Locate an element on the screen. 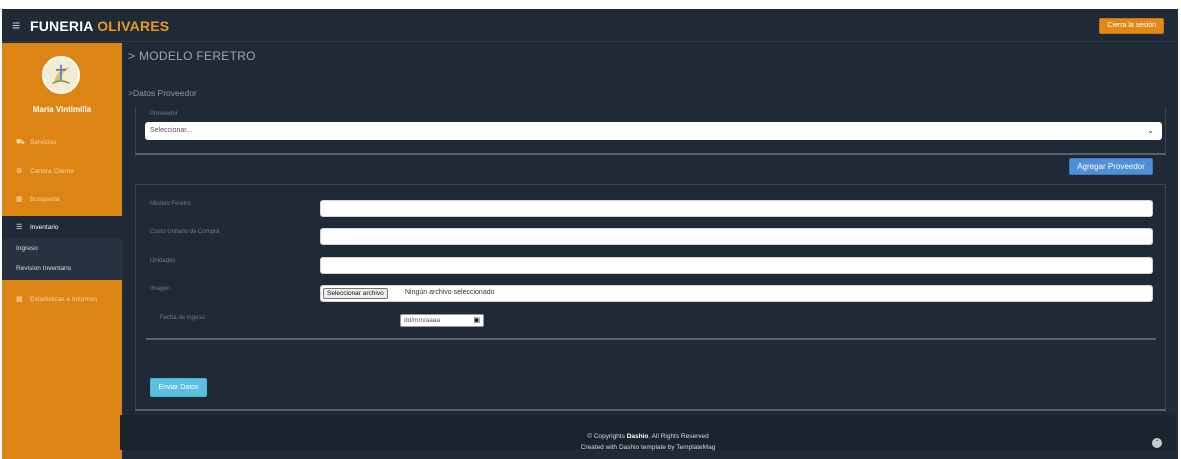  olivares-logo-icon is located at coordinates (61, 75).